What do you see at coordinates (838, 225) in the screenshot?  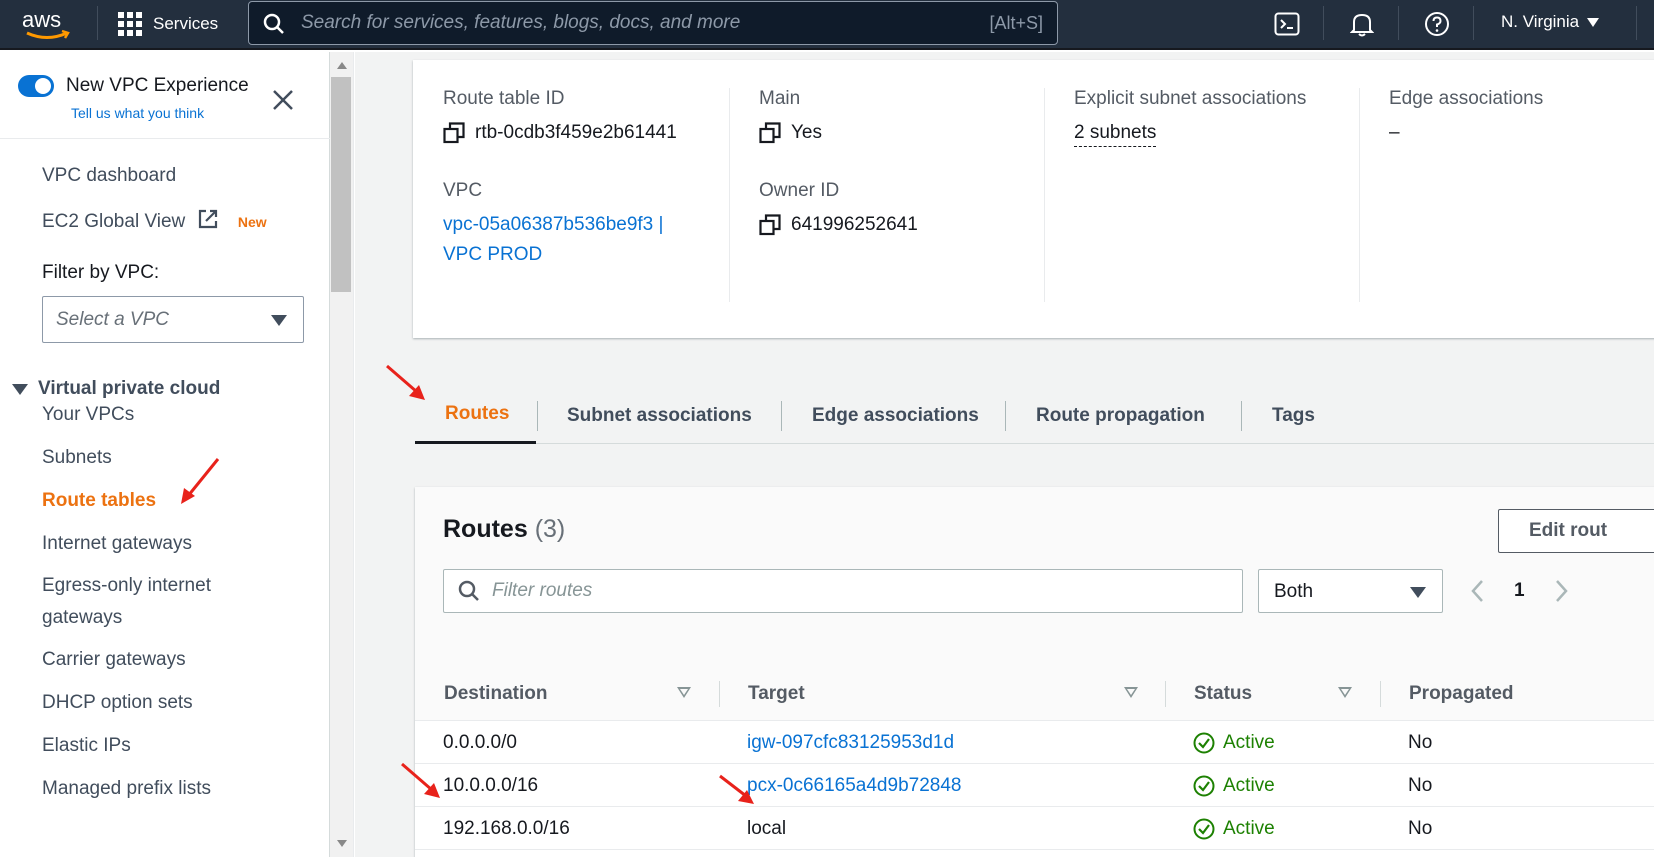 I see `owner-id-value: 641996252641` at bounding box center [838, 225].